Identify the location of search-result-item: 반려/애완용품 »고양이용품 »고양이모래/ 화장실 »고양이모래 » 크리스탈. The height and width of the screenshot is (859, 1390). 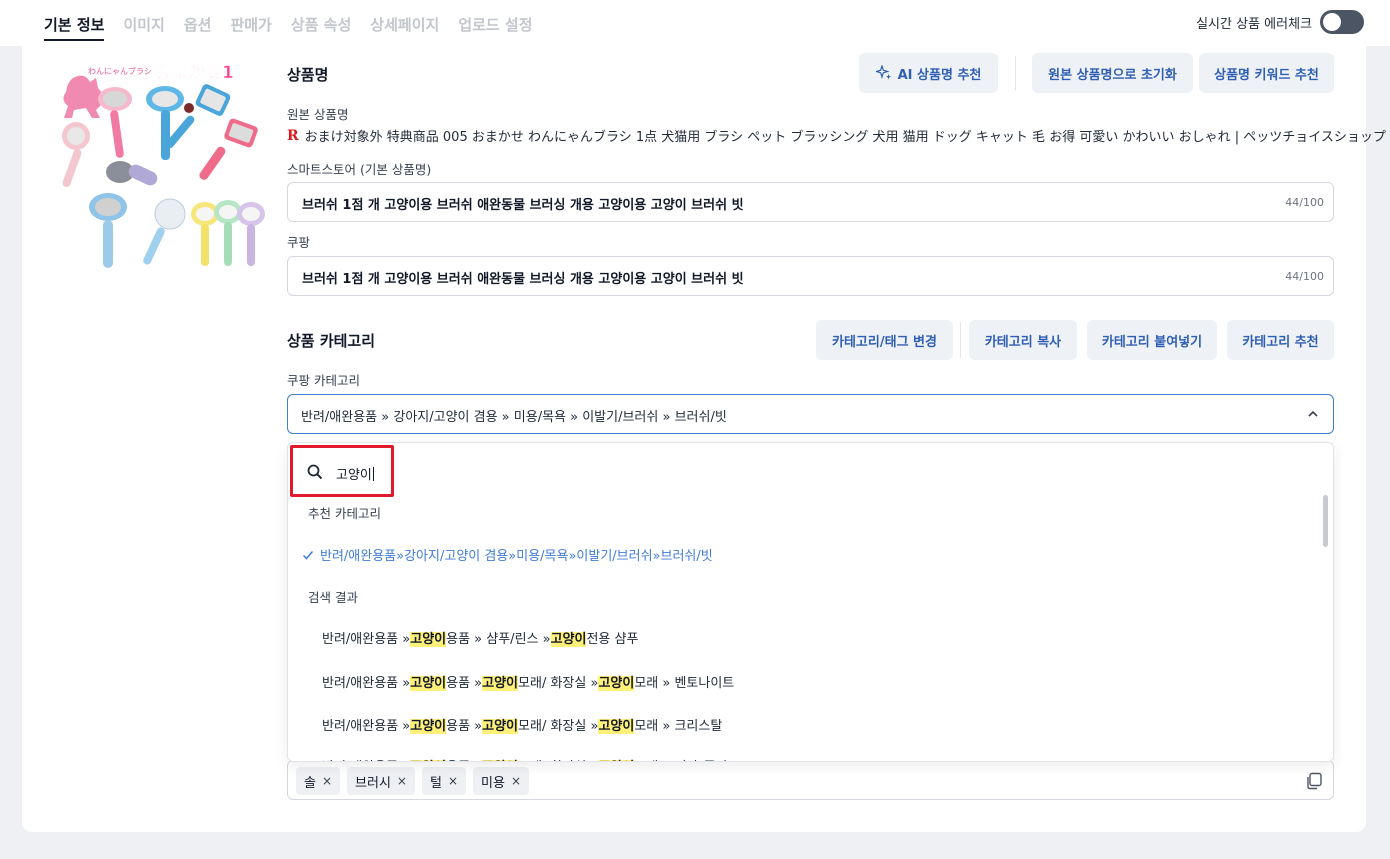
(522, 724).